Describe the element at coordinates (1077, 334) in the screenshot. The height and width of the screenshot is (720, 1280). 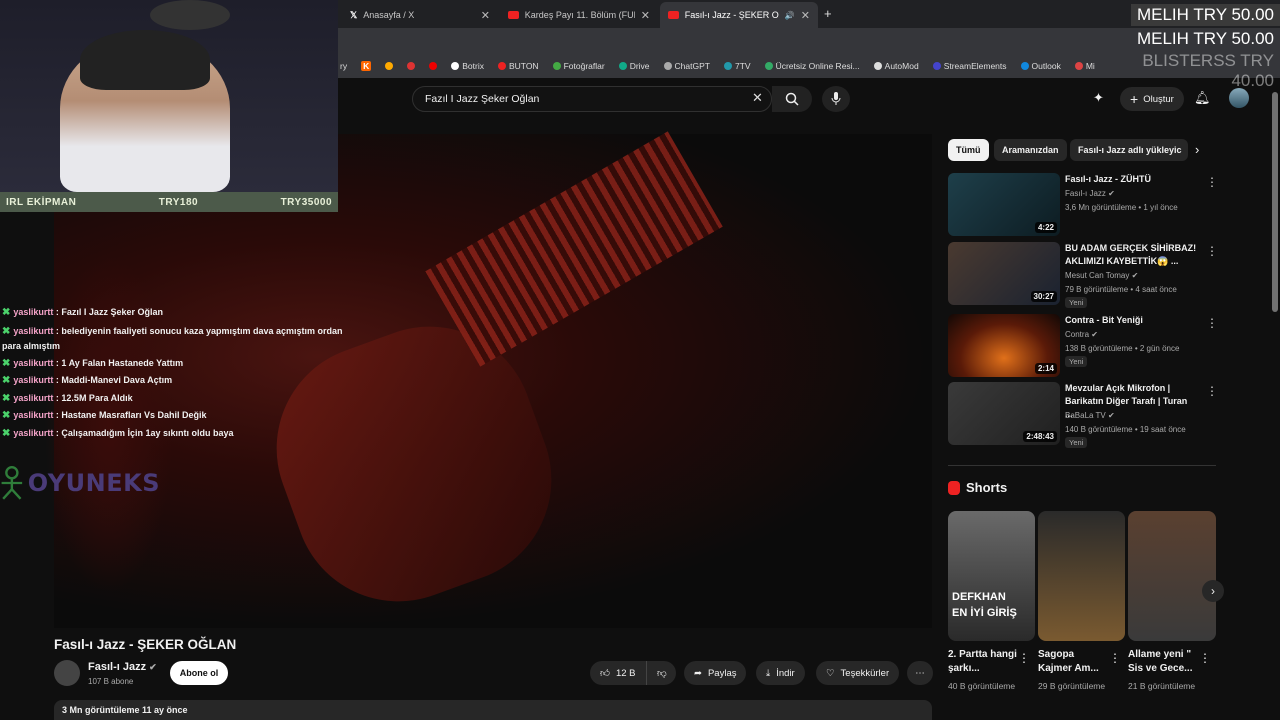
I see `channel-text: Contra` at that location.